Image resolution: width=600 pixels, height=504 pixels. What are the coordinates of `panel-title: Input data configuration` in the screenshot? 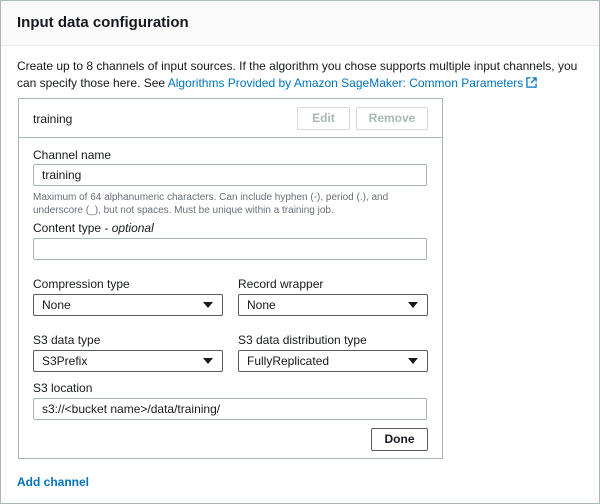 It's located at (103, 22).